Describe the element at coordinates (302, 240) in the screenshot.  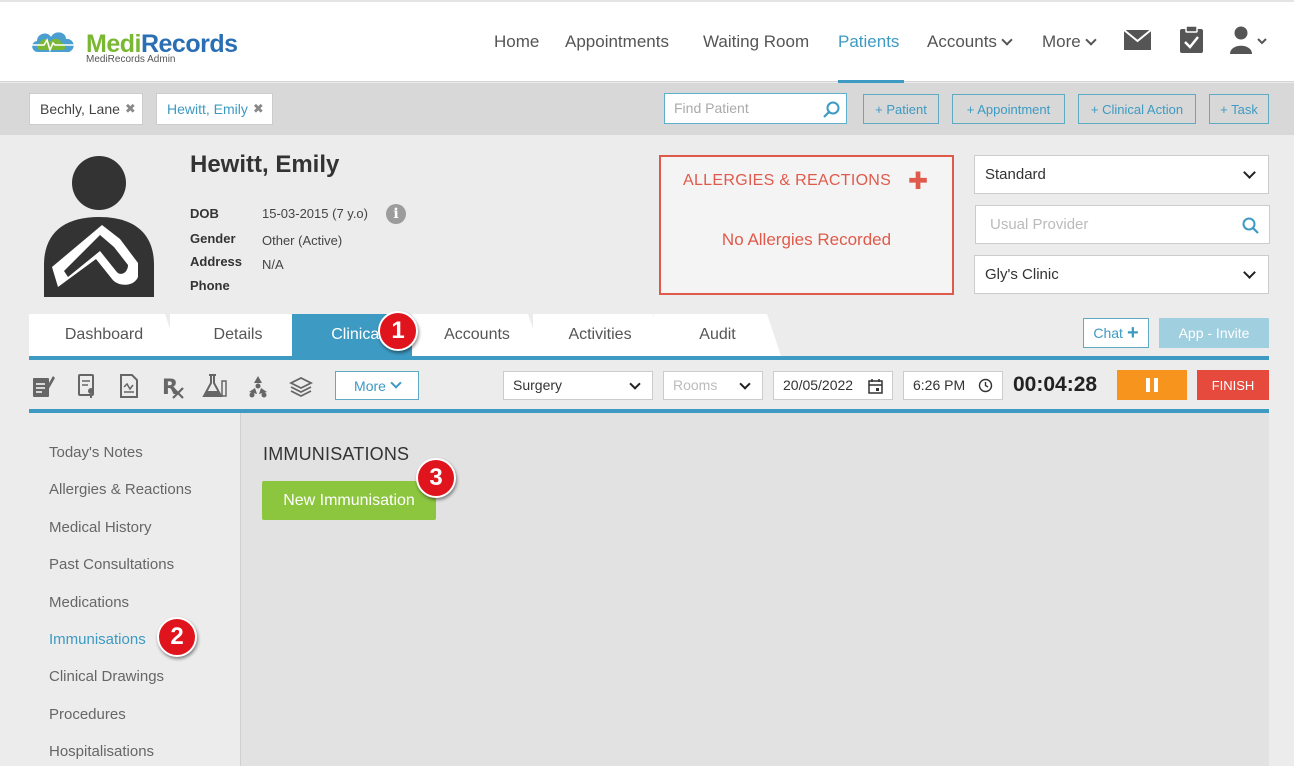
I see `gender-value: Other (Active)` at that location.